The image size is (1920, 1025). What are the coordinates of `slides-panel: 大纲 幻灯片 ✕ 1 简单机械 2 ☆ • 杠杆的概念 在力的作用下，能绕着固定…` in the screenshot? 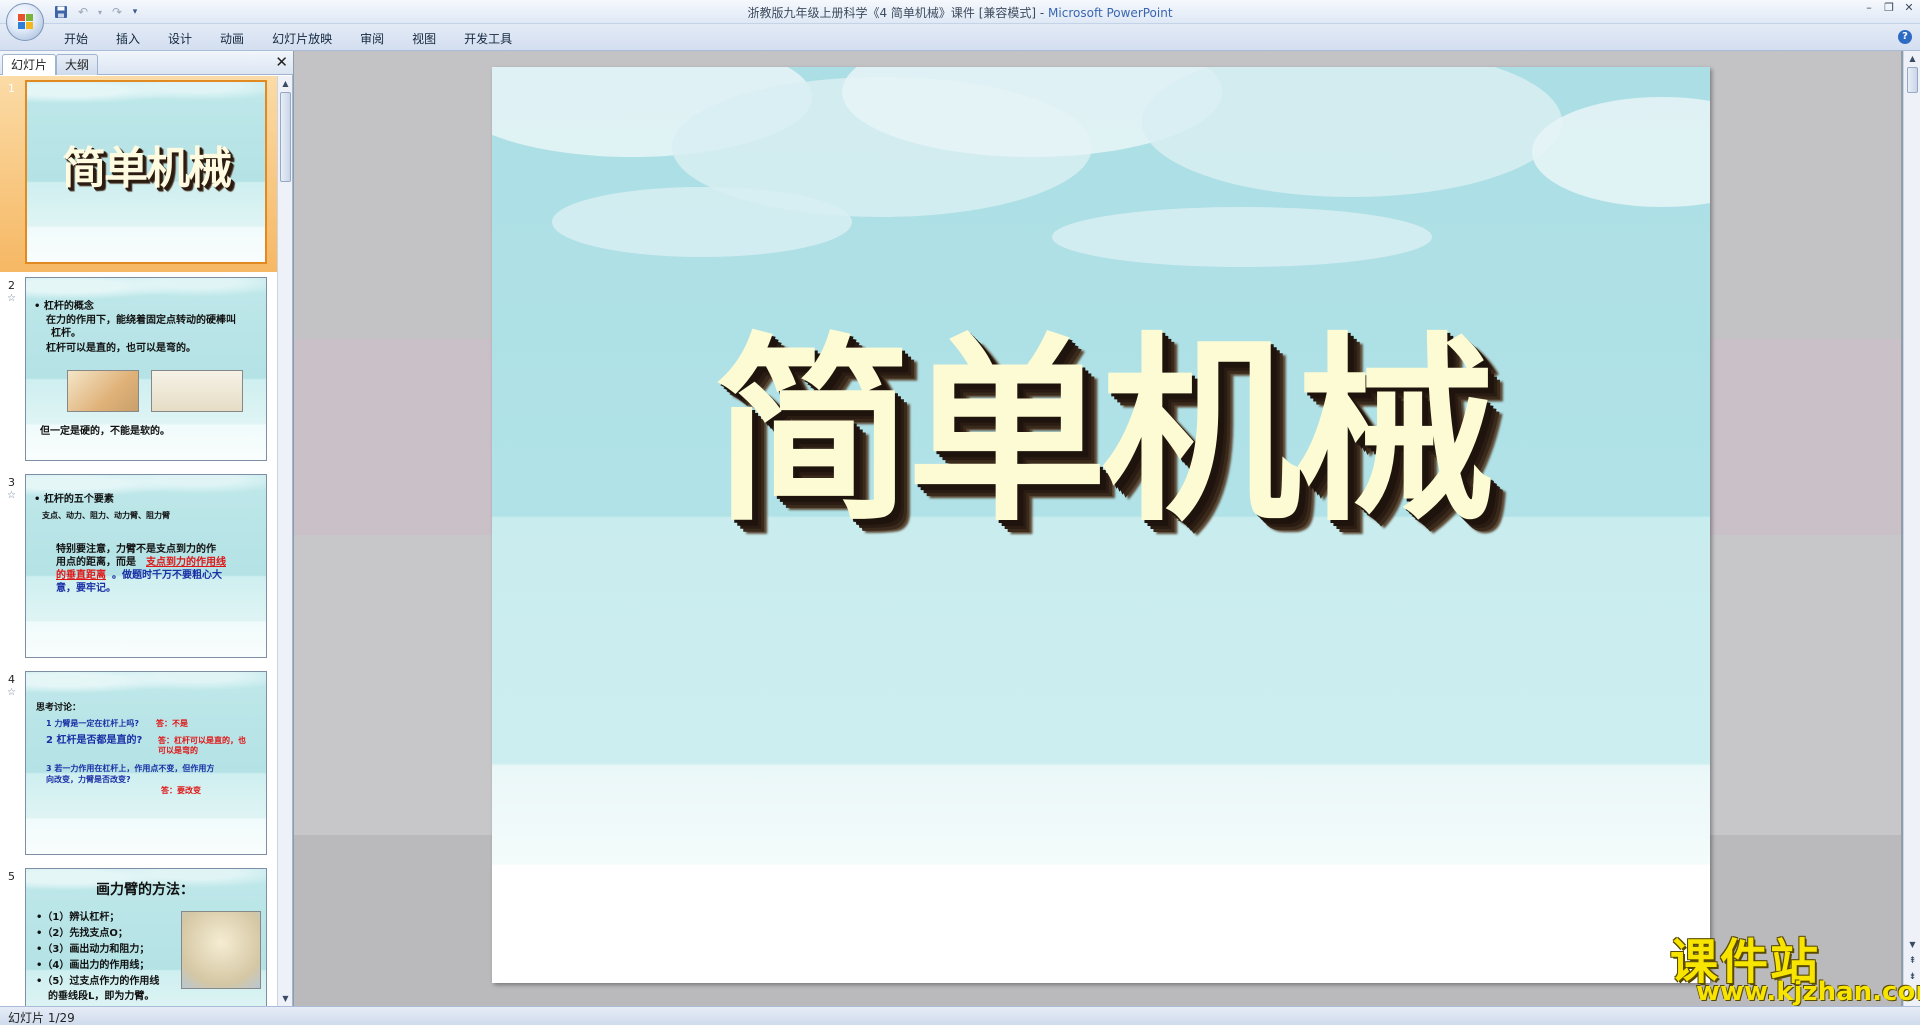 It's located at (146, 528).